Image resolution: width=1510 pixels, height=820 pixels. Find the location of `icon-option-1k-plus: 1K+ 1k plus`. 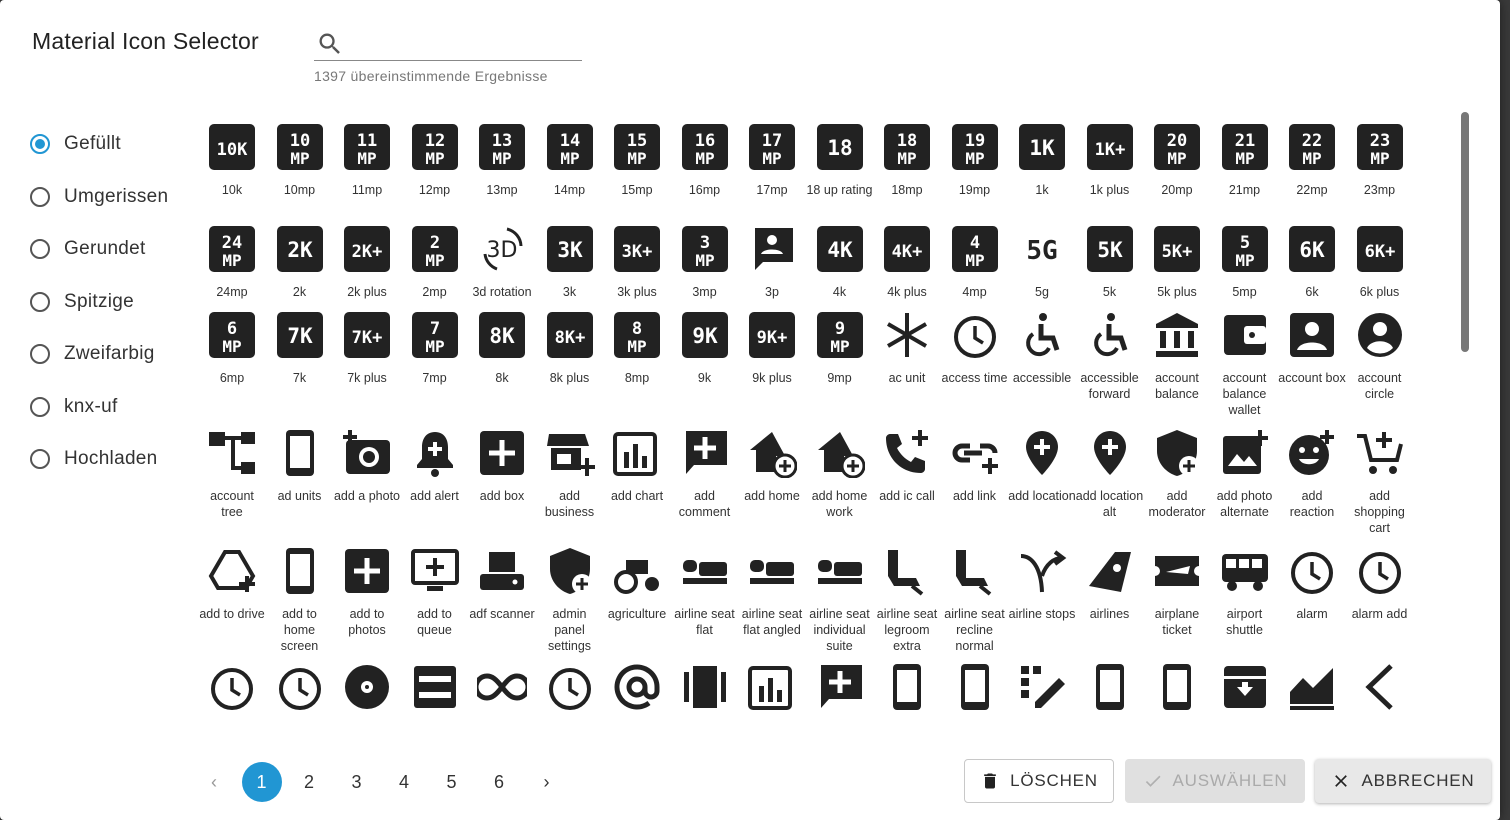

icon-option-1k-plus: 1K+ 1k plus is located at coordinates (1110, 158).